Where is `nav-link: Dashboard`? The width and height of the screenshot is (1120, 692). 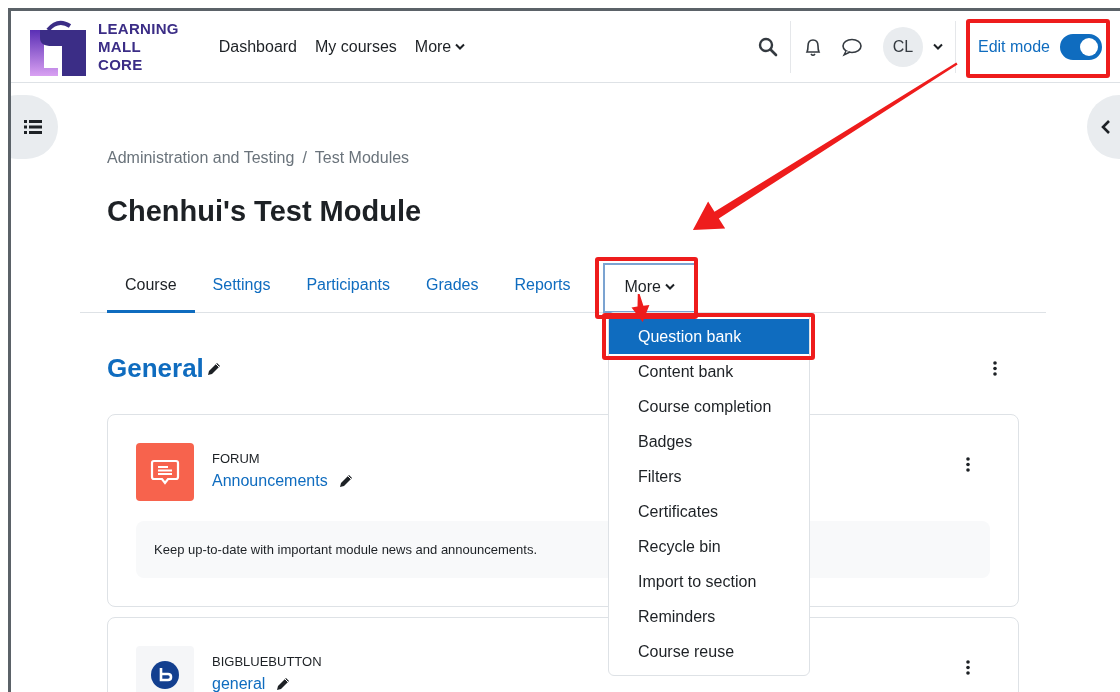
nav-link: Dashboard is located at coordinates (257, 46).